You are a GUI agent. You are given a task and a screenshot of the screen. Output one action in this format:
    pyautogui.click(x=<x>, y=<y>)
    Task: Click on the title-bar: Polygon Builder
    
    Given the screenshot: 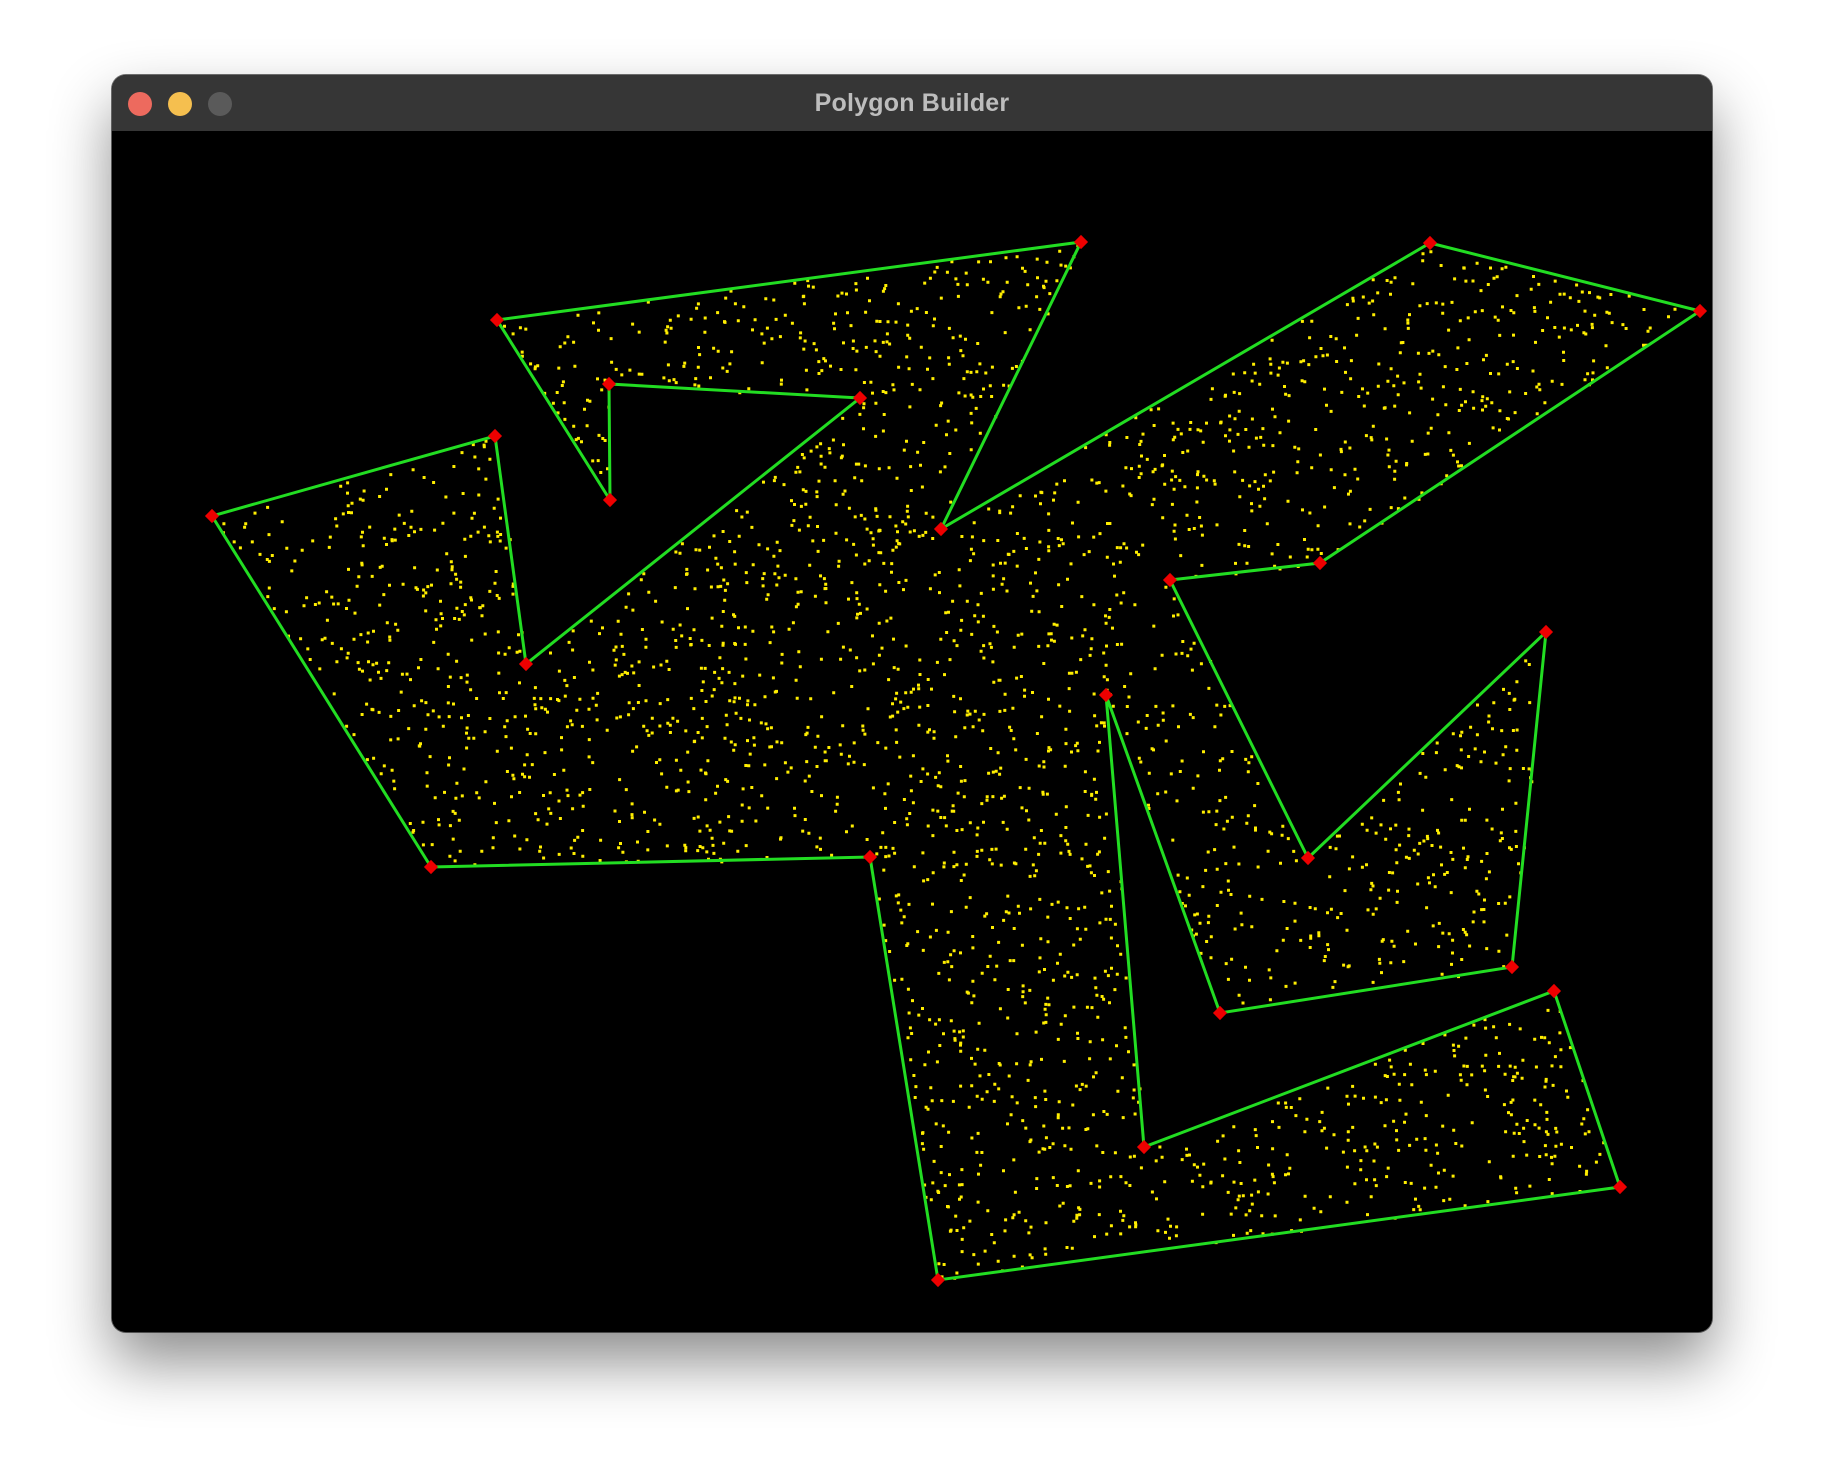 What is the action you would take?
    pyautogui.click(x=912, y=103)
    